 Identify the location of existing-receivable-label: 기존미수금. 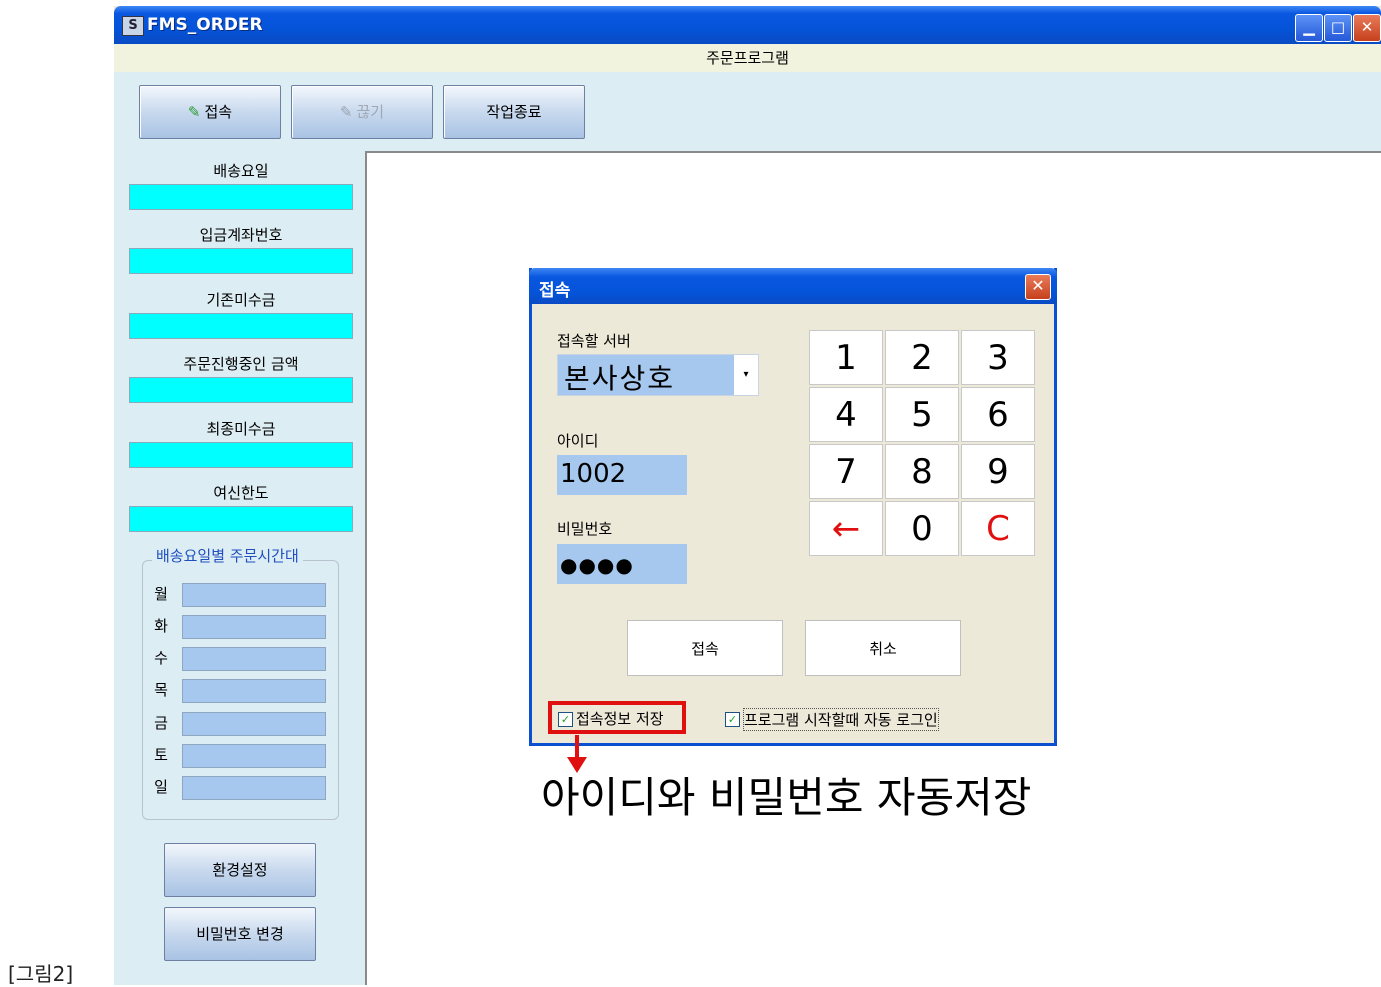
(241, 300).